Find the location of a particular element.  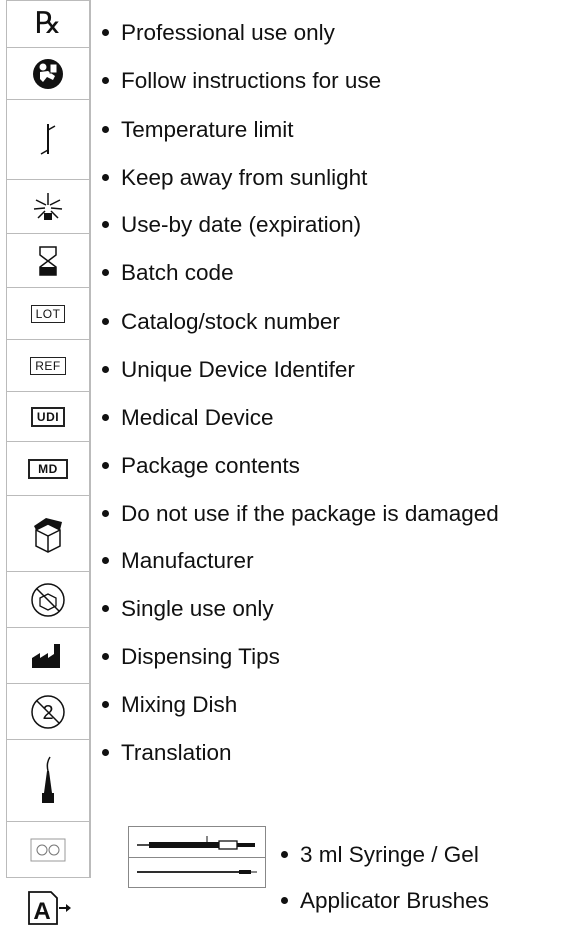

ref-icon: REF is located at coordinates (48, 366).